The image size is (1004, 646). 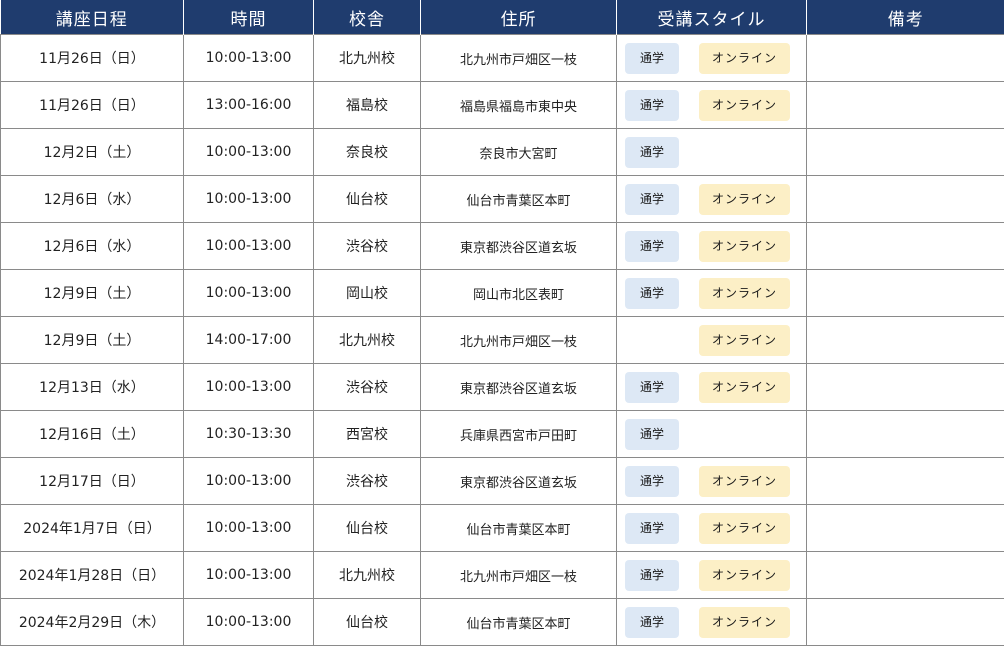 I want to click on header-notes: 備考, so click(x=905, y=17).